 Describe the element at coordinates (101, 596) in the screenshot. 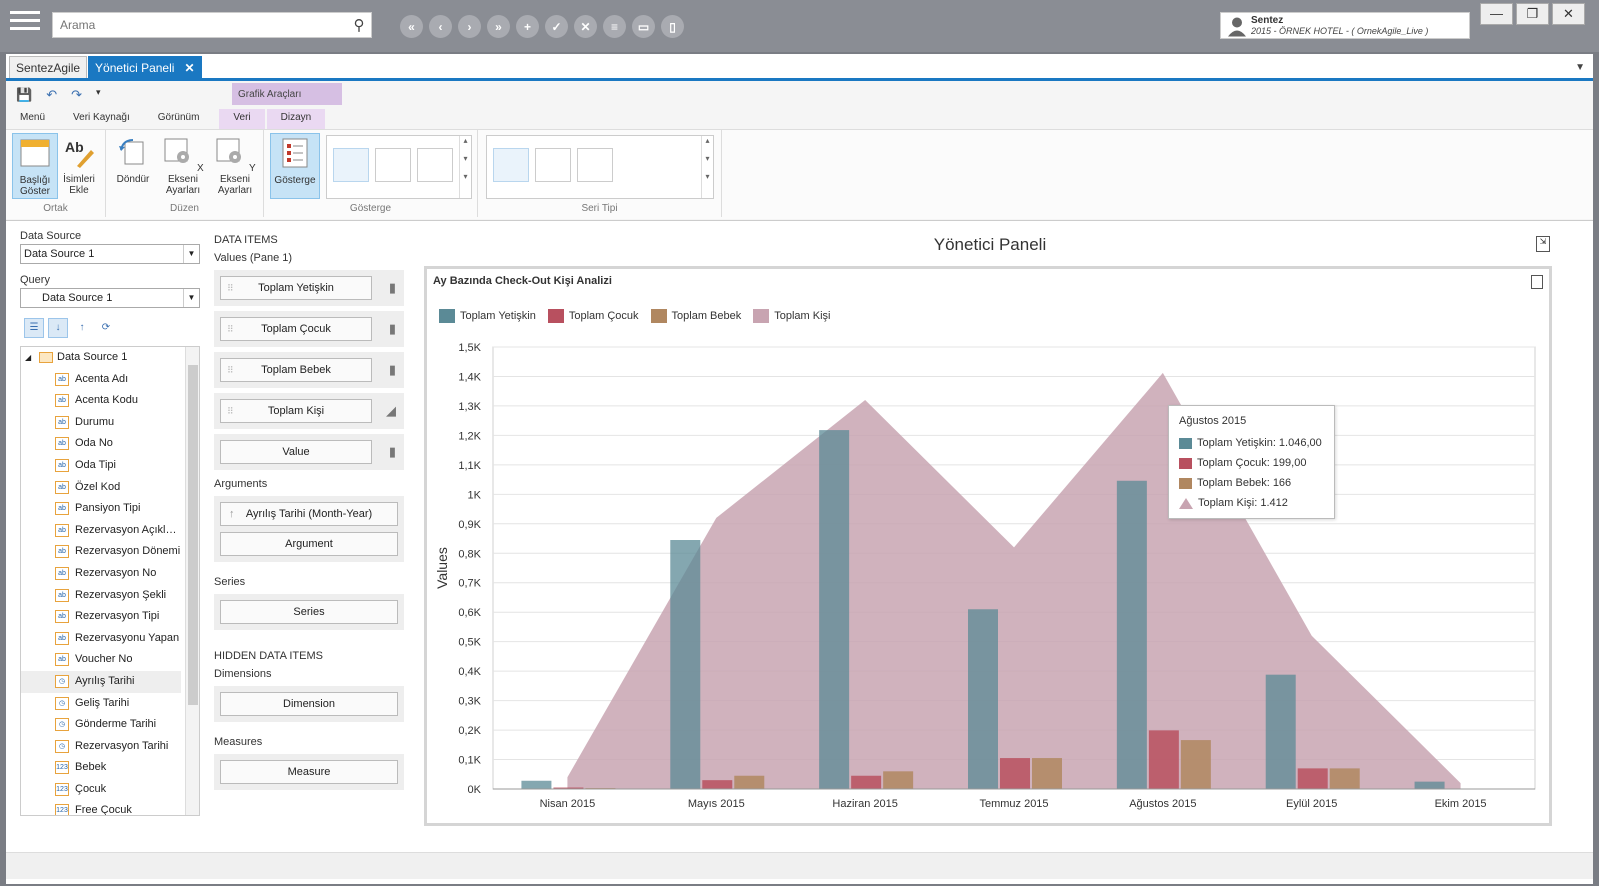

I see `tree-item: ab Rezervasyon Şekli` at that location.